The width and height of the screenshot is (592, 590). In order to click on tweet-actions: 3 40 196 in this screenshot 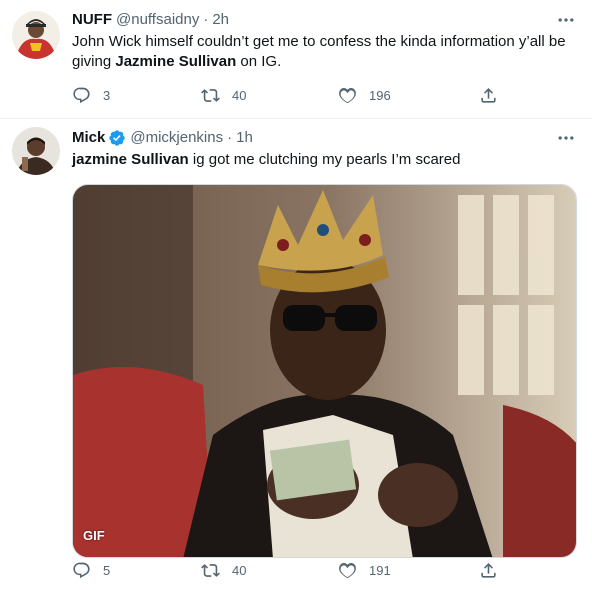, I will do `click(332, 95)`.